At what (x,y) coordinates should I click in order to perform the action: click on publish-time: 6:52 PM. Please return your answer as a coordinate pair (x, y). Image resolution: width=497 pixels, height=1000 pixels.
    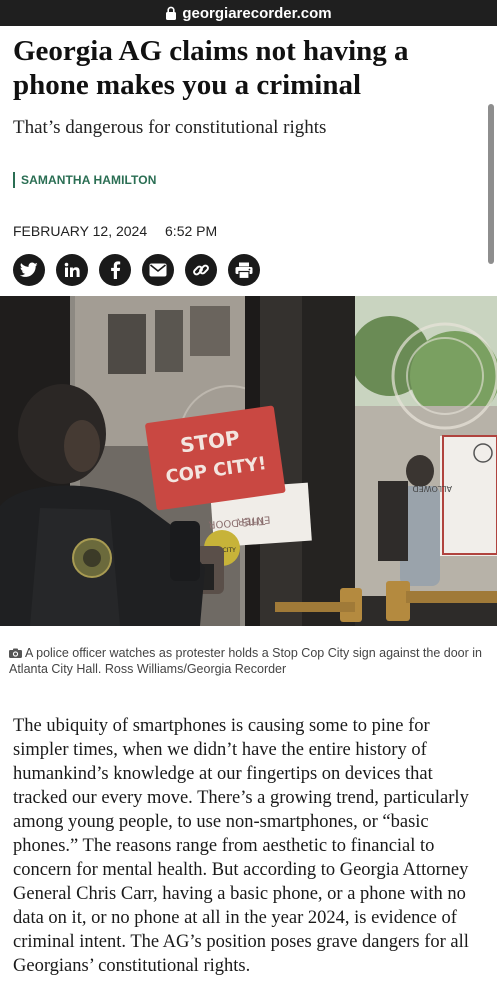
    Looking at the image, I should click on (191, 231).